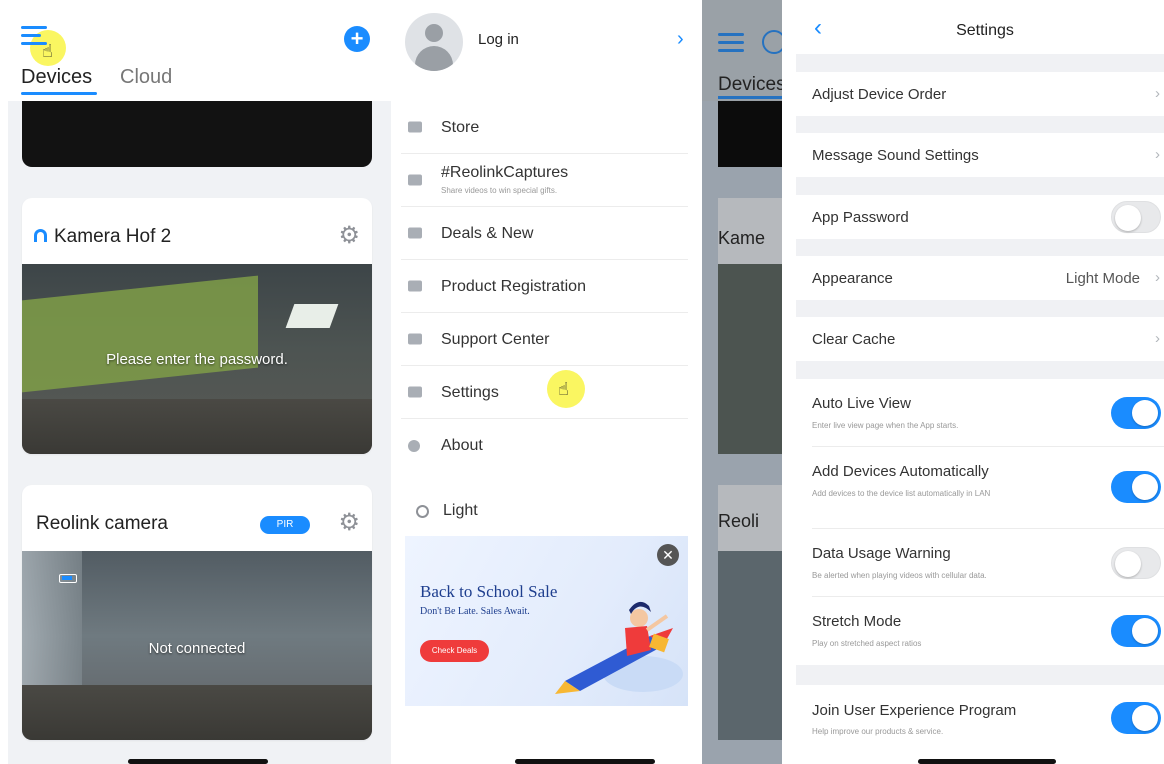 This screenshot has height=764, width=1164. I want to click on camera-name: Kamera Hof 2, so click(113, 236).